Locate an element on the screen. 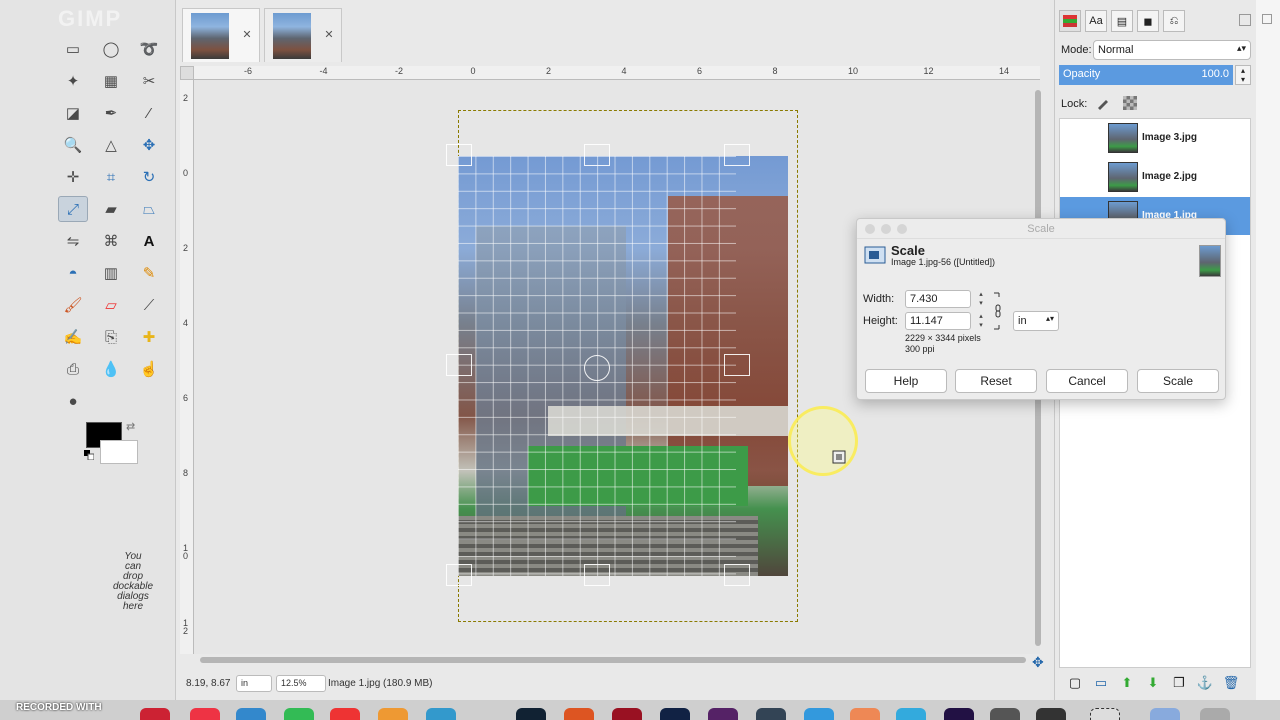 This screenshot has height=720, width=1280. horizontal-ruler: -6 -4 -2 0 2 4 6 8 10 12 14 is located at coordinates (617, 73).